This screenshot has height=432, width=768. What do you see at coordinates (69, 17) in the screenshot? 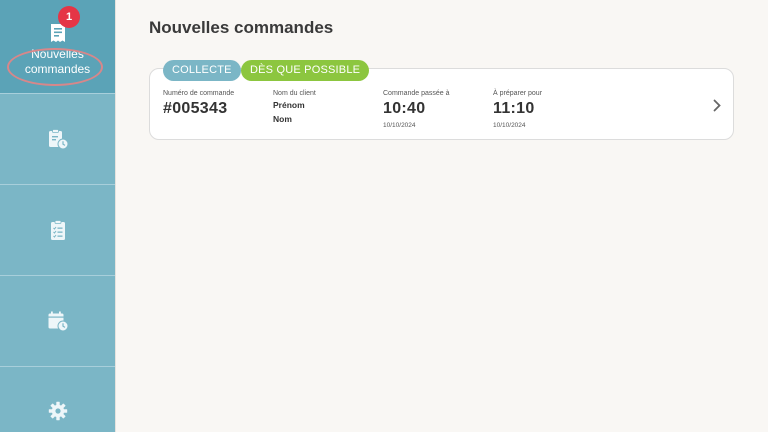
I see `notification-badge: 1` at bounding box center [69, 17].